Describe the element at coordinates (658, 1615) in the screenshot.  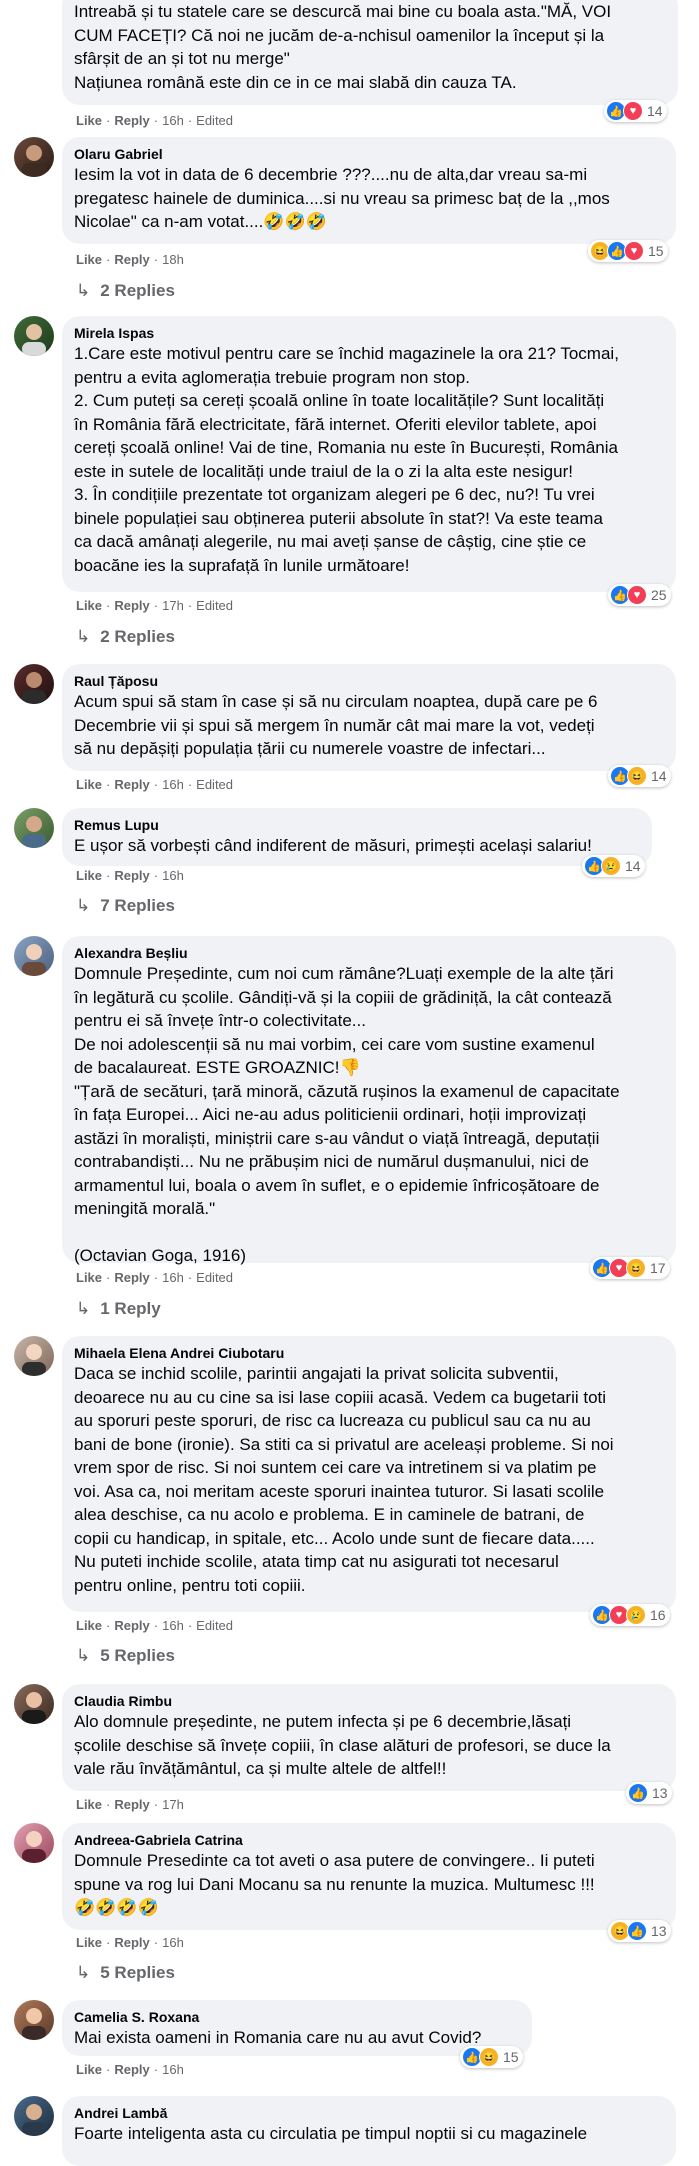
I see `reaction-count: 16` at that location.